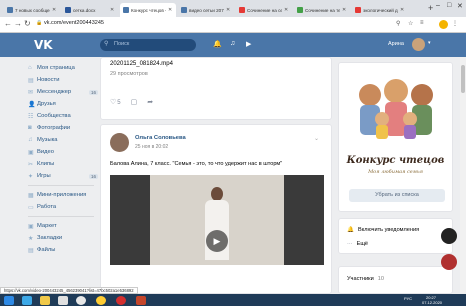 The width and height of the screenshot is (466, 306). What do you see at coordinates (322, 10) in the screenshot?
I see `browser-tab: Сочинение на тему✕` at bounding box center [322, 10].